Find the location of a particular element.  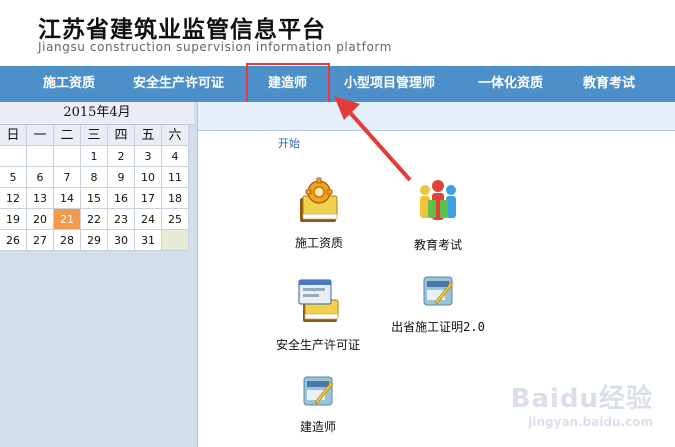

watermark-sub: jingyan.baidu.com is located at coordinates (590, 422).